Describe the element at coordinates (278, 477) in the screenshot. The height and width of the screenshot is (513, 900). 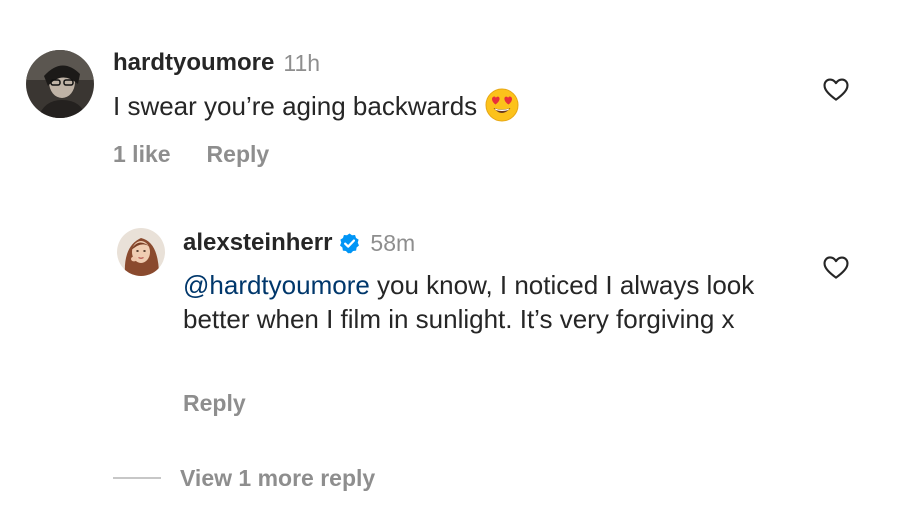
I see `view-more-replies-label: View 1 more reply` at that location.